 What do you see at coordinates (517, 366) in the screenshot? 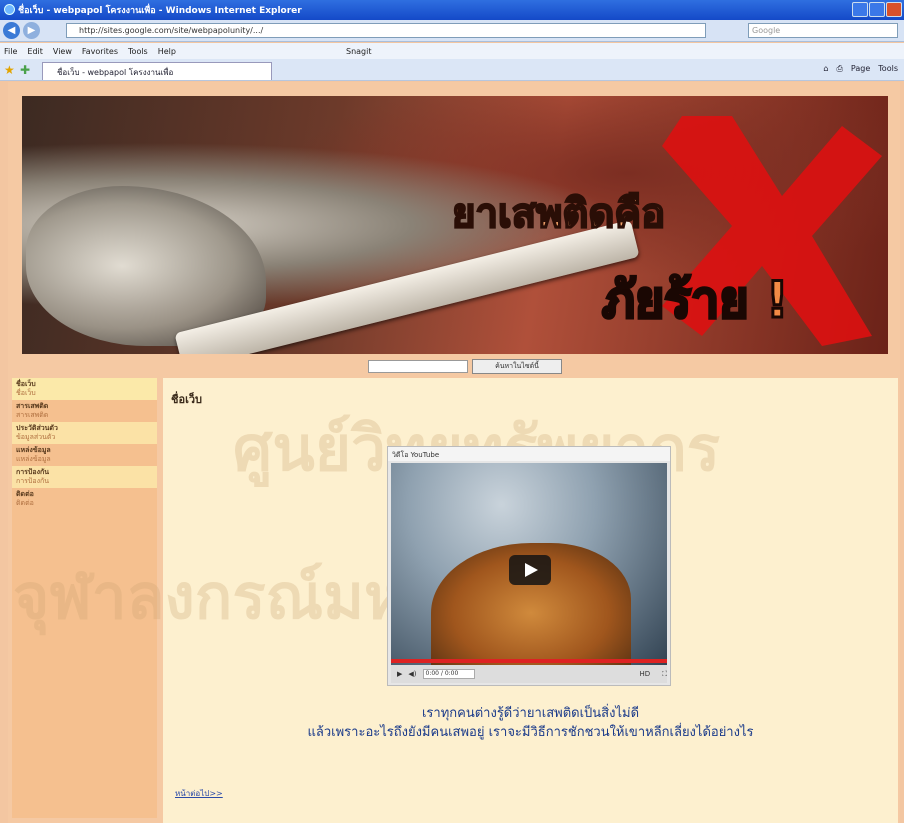
I see `site-search-button: ค้นหาในไซต์นี้` at bounding box center [517, 366].